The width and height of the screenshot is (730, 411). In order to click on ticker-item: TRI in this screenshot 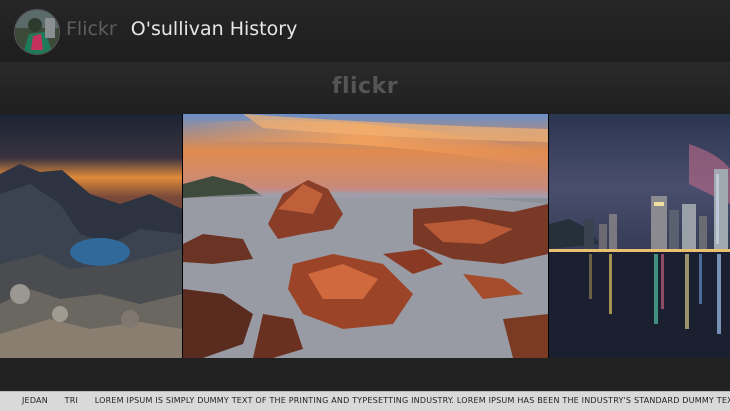, I will do `click(71, 400)`.